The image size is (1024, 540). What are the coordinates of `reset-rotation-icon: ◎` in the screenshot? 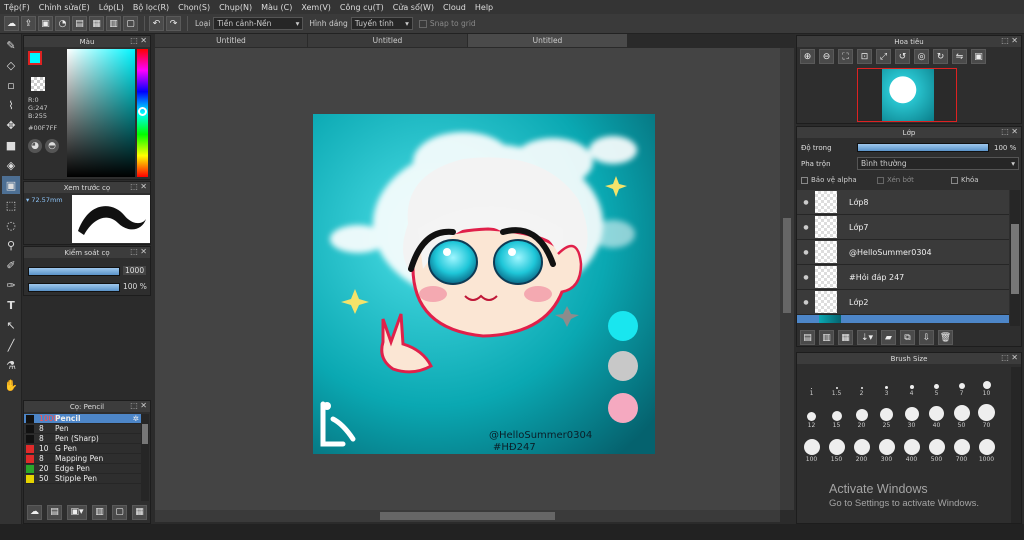 It's located at (921, 56).